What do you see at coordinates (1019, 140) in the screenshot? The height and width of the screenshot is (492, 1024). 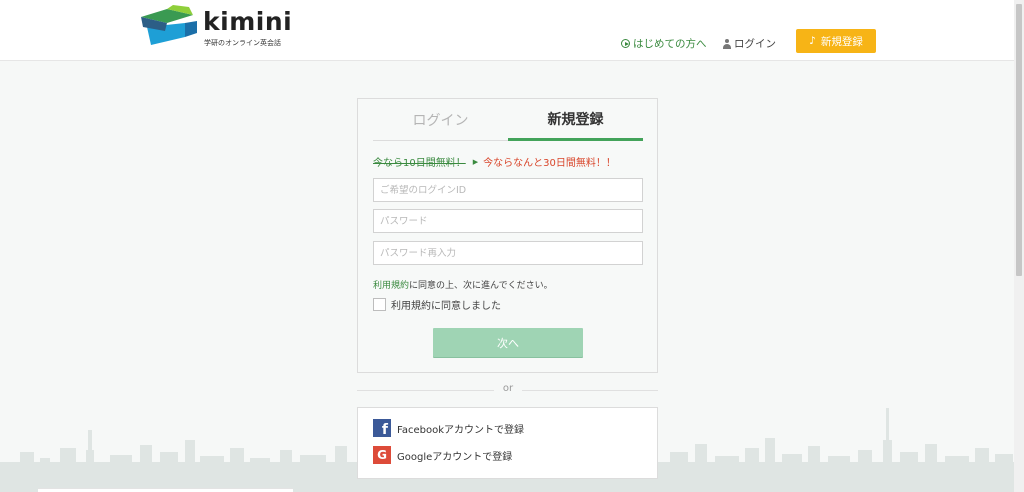 I see `scrollbar-thumb` at bounding box center [1019, 140].